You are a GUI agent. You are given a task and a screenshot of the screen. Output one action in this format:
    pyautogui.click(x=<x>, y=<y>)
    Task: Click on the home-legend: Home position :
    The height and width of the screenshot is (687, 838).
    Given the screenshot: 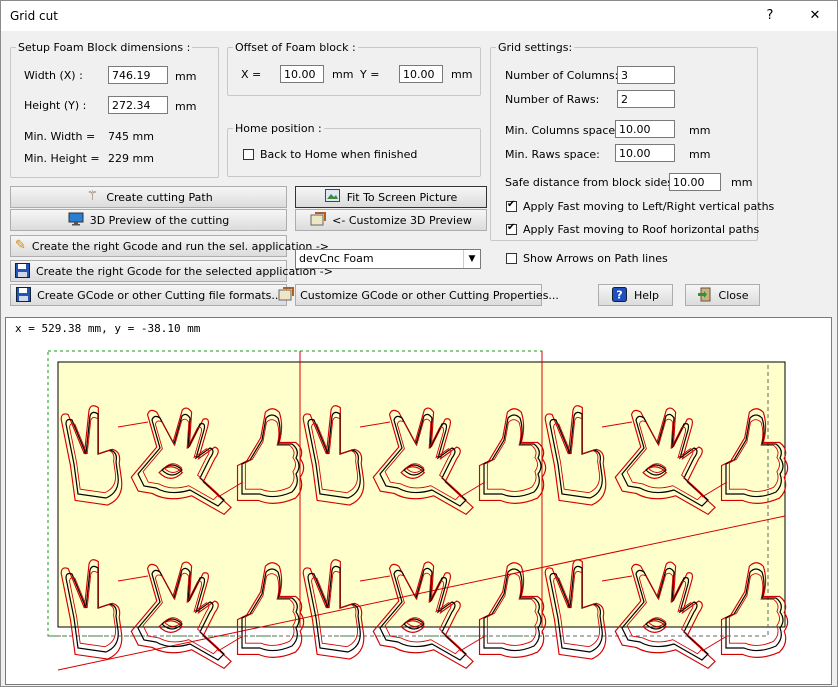 What is the action you would take?
    pyautogui.click(x=278, y=128)
    